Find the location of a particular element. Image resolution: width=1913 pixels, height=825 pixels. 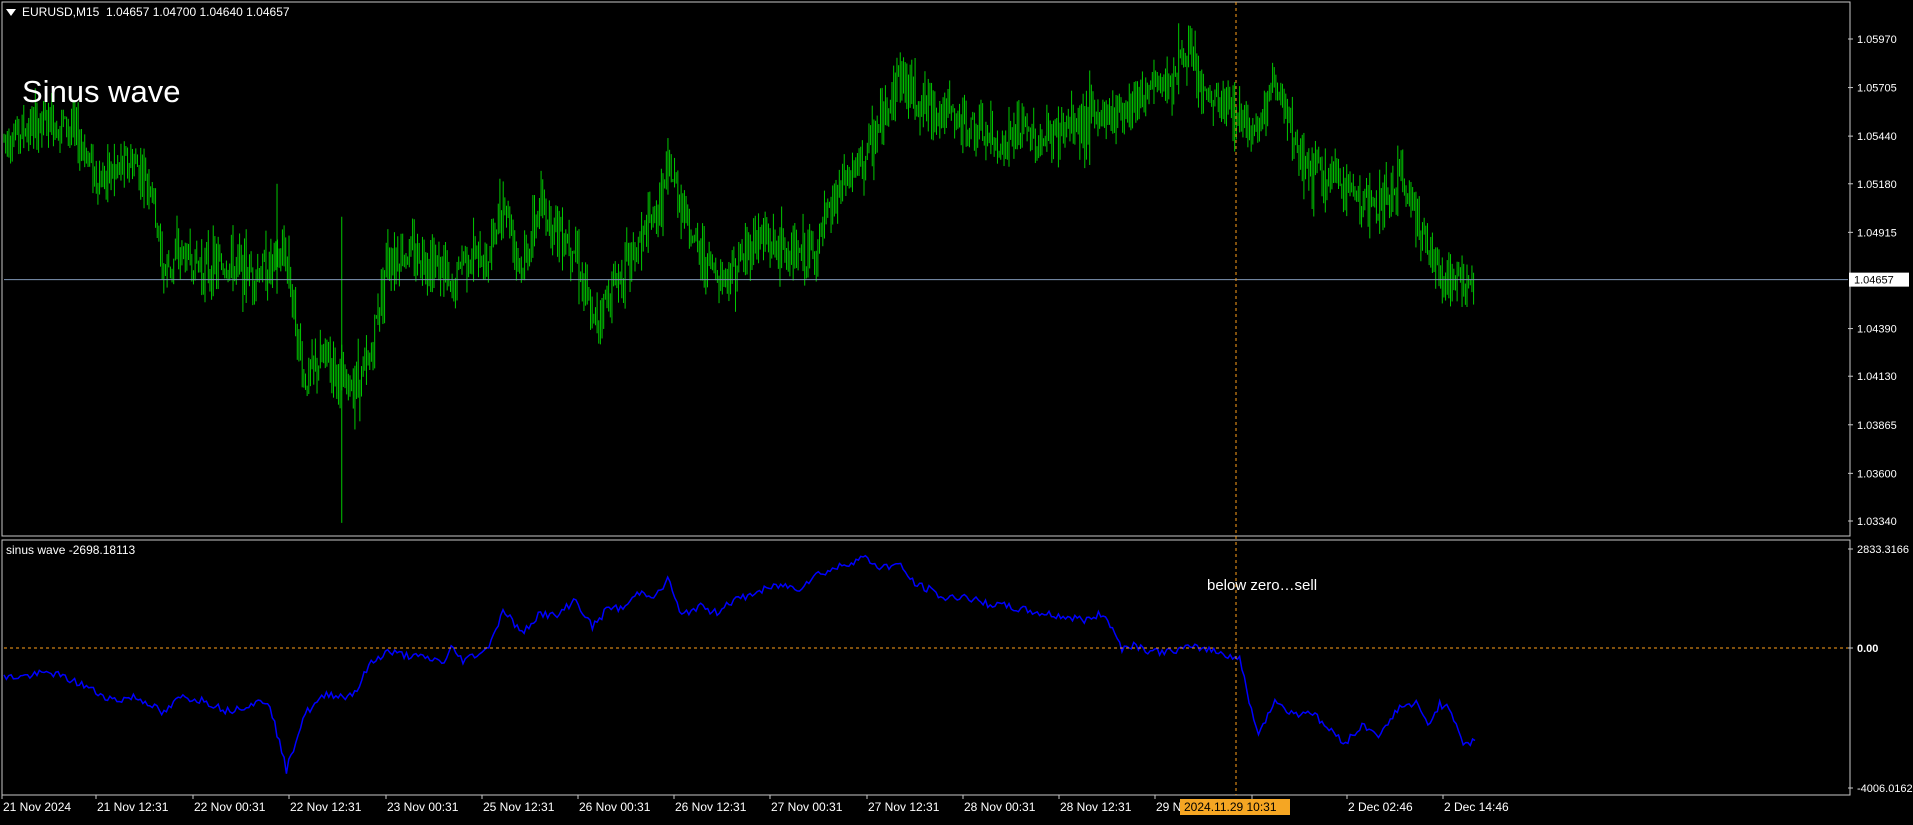

time-axis-label: 28 Nov 00:31 is located at coordinates (1000, 807).